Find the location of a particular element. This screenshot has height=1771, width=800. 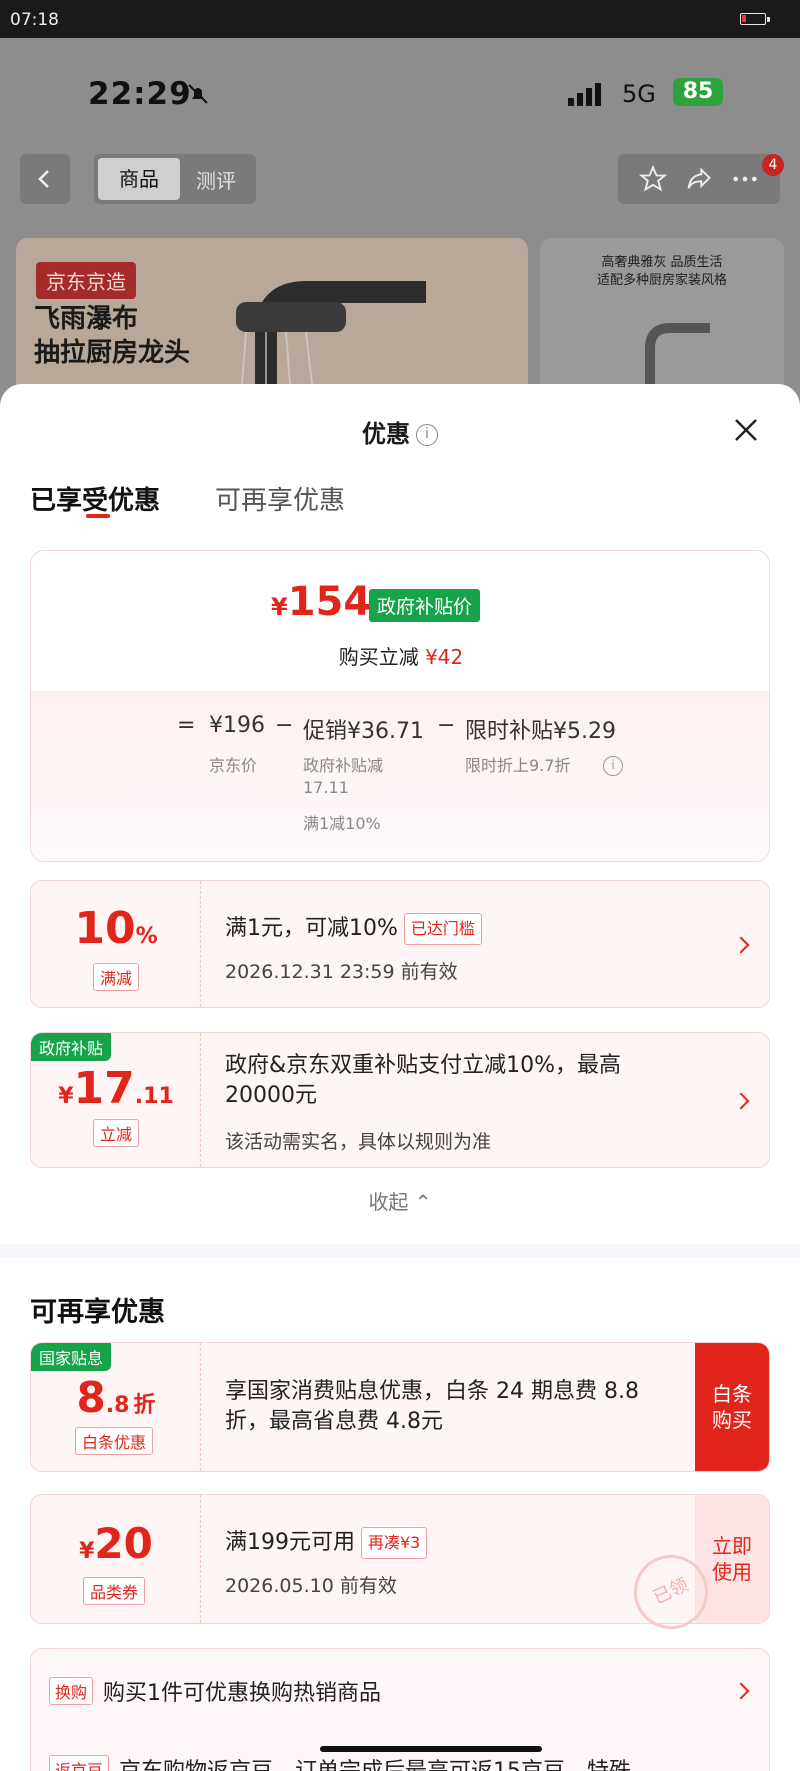

brand-tag: 京东京造 is located at coordinates (86, 280).